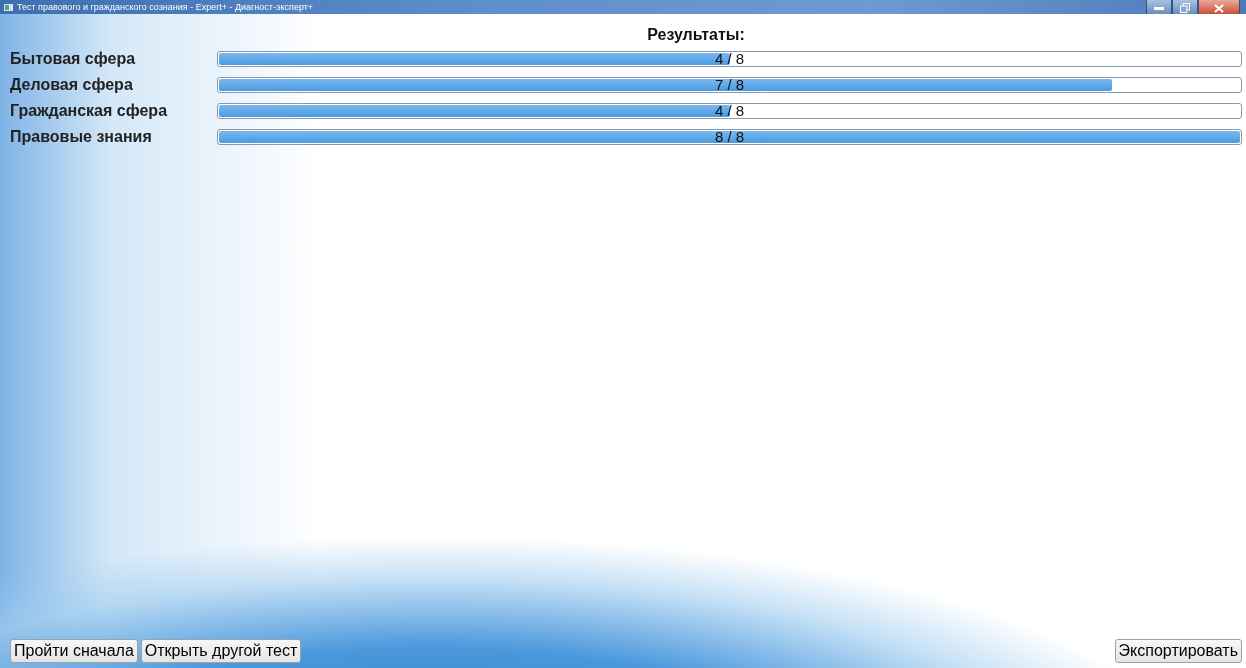 Image resolution: width=1246 pixels, height=668 pixels. I want to click on action-button: Открыть другой тест, so click(221, 651).